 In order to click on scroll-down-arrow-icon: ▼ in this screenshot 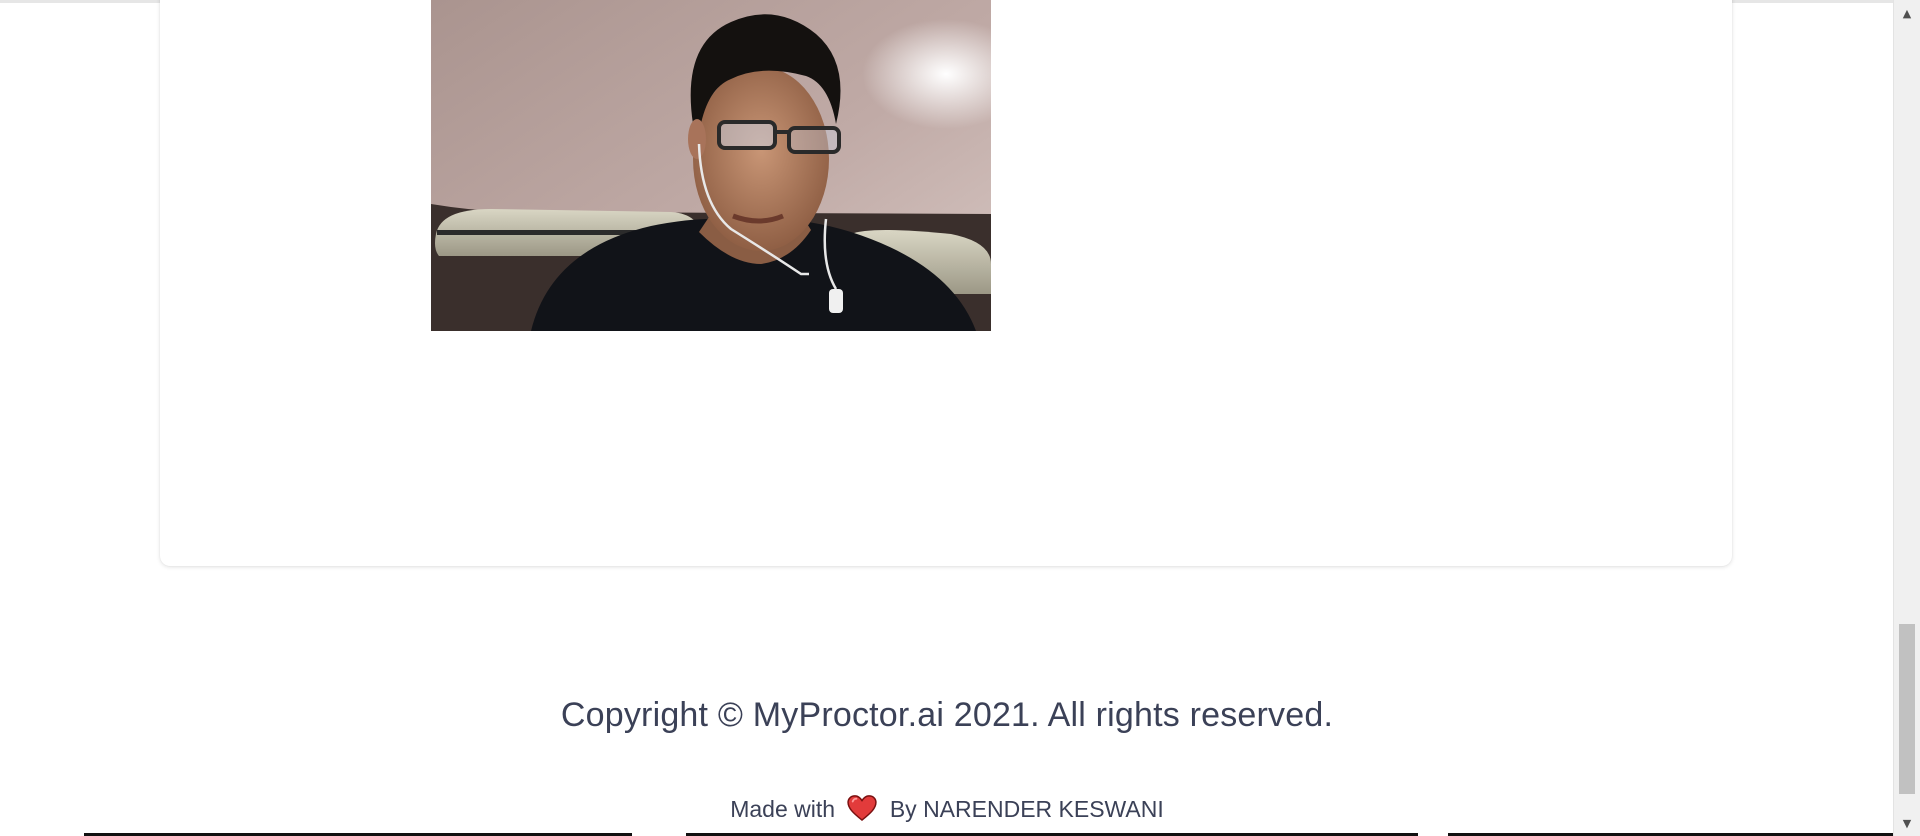, I will do `click(1907, 824)`.